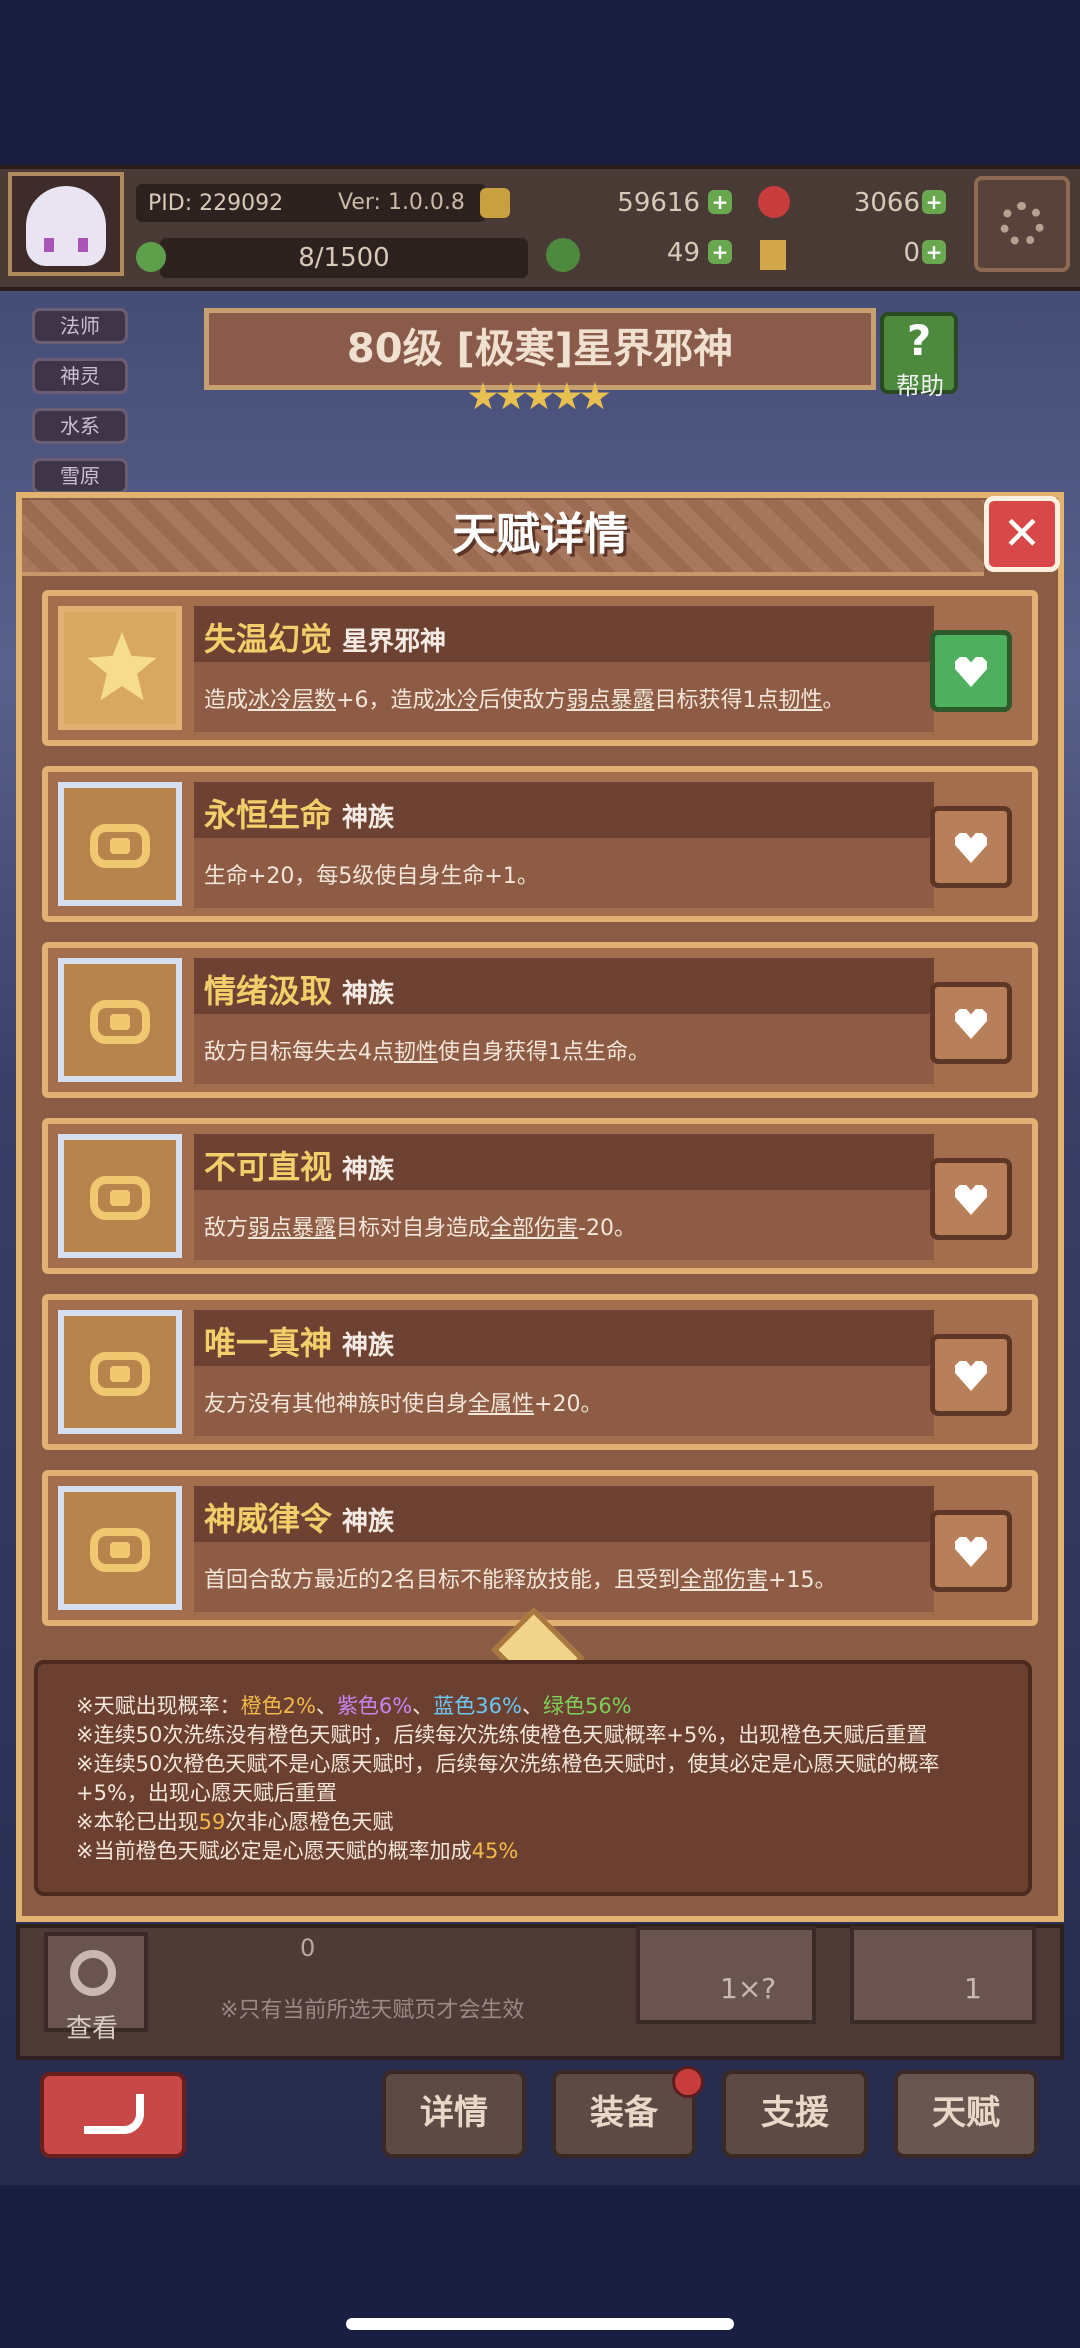 This screenshot has height=2348, width=1080. I want to click on talent-card: 情绪汲取 神族敌方目标每失去4点韧性使自身获得1点生命。, so click(540, 1020).